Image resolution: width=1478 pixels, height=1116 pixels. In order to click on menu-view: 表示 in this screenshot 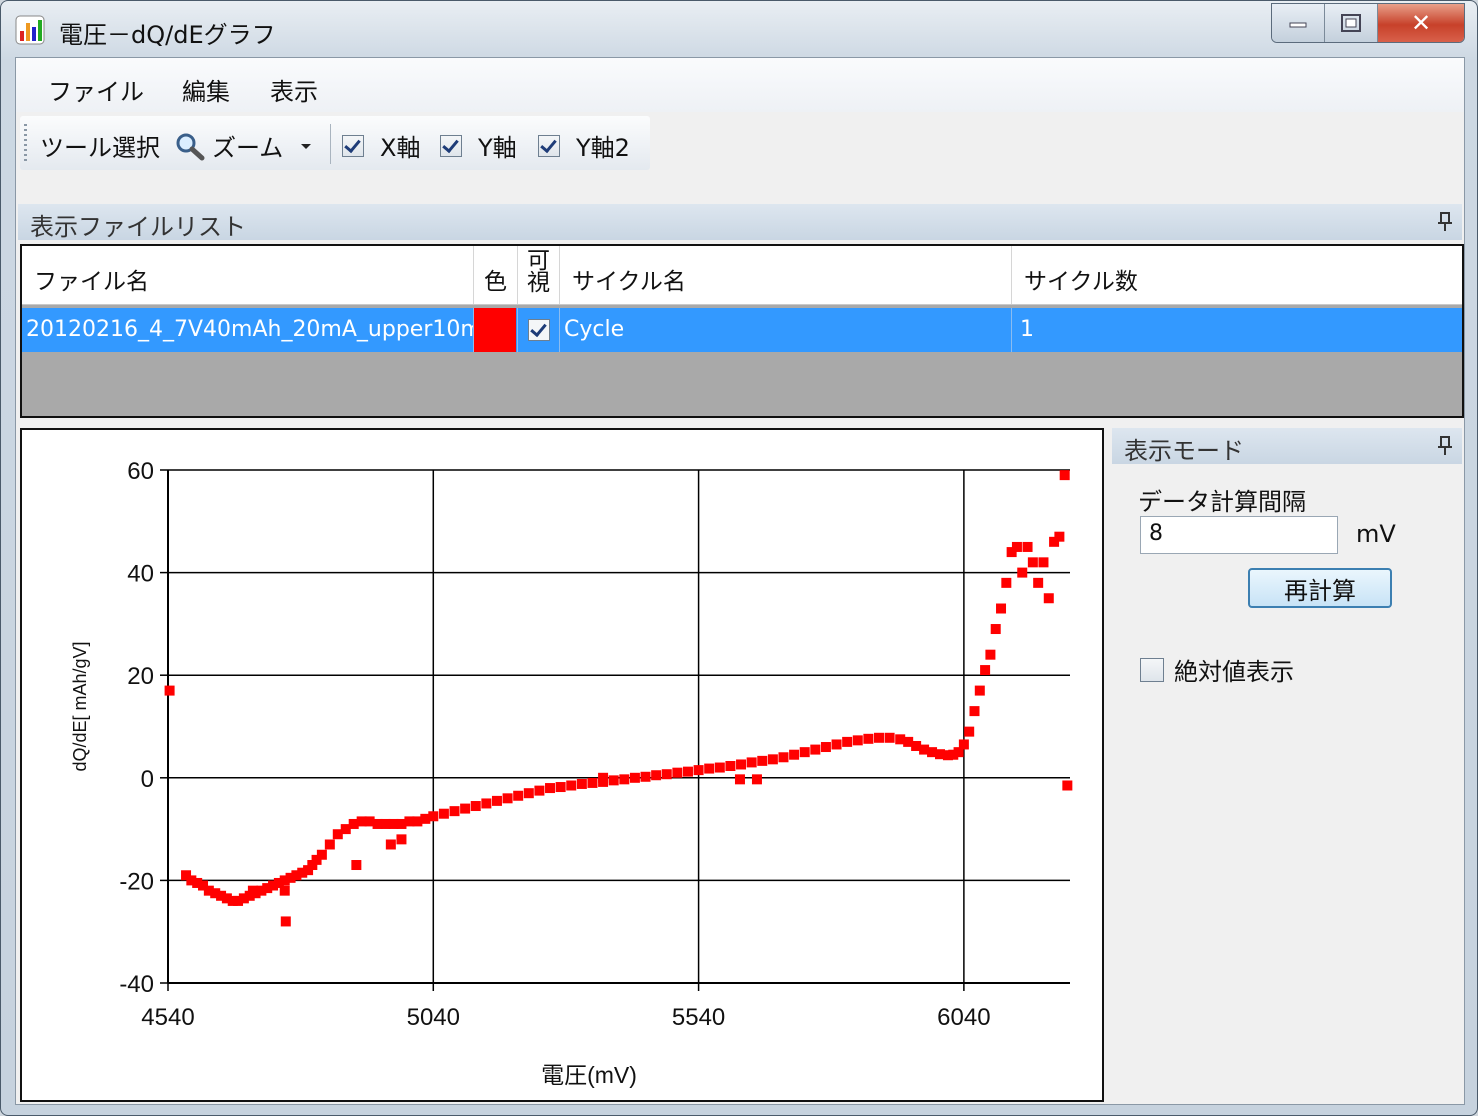, I will do `click(294, 89)`.